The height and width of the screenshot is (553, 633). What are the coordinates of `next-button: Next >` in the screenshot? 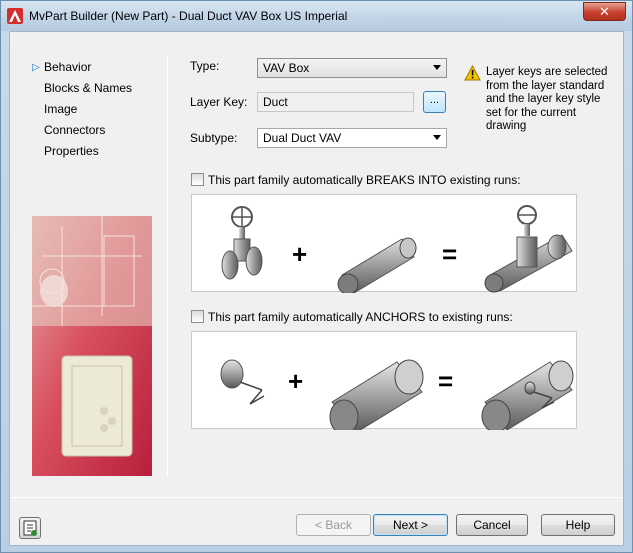 It's located at (410, 525).